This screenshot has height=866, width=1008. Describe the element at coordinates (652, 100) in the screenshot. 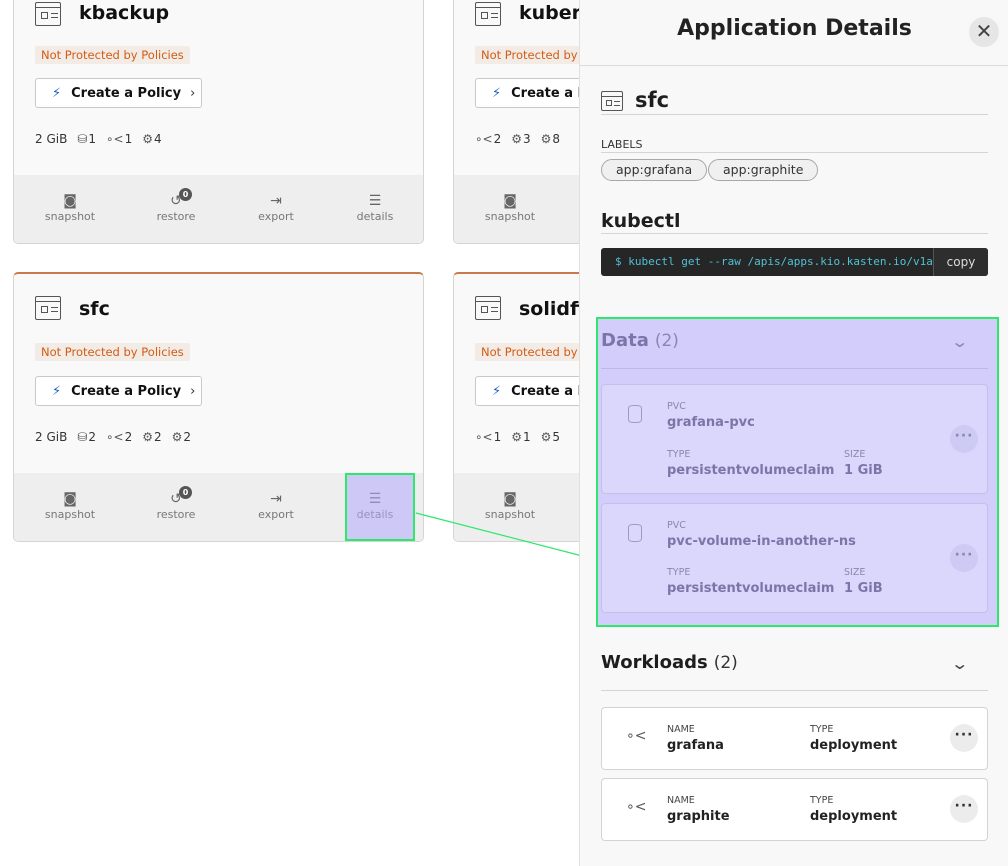

I see `drawer-app-name: sfc` at that location.